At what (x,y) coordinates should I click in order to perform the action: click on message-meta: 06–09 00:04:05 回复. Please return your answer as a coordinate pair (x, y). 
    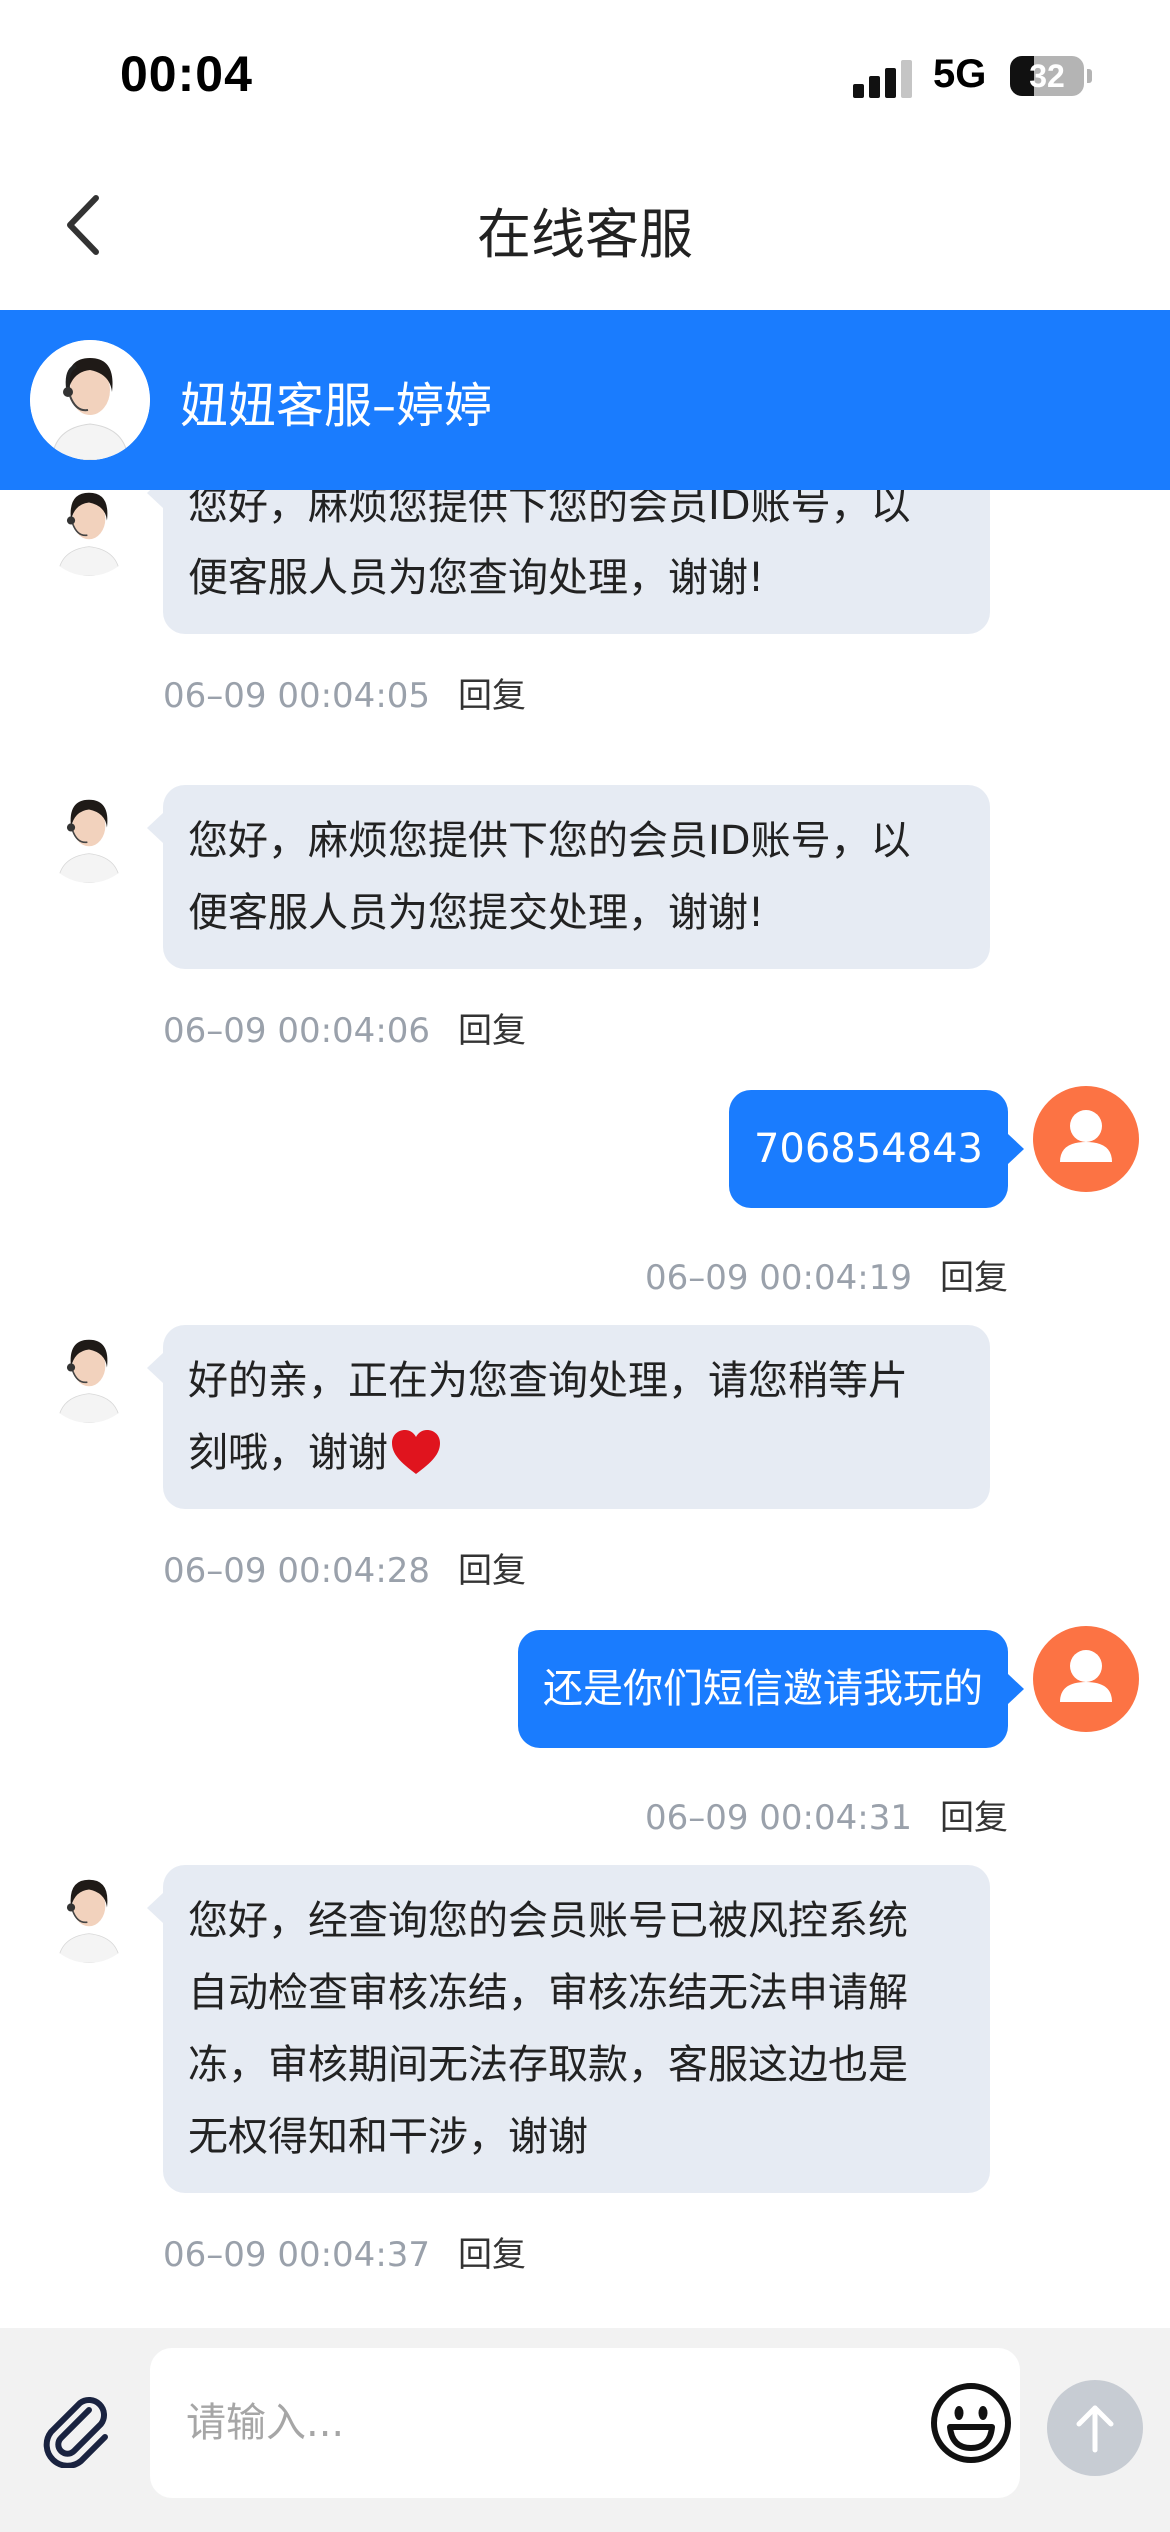
    Looking at the image, I should click on (344, 692).